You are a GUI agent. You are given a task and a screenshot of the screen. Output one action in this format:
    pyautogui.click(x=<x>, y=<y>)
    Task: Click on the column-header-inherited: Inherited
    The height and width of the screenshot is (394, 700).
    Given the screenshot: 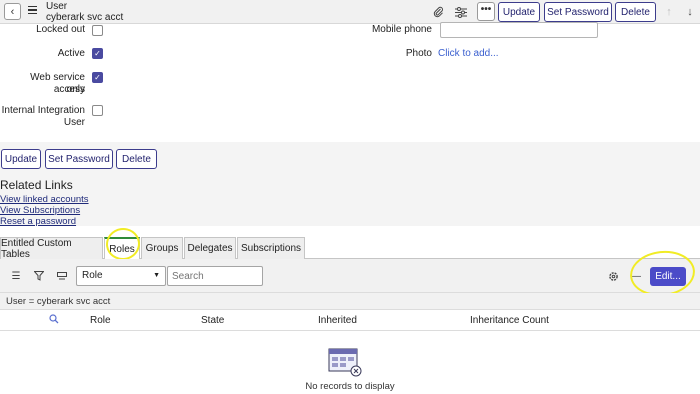 What is the action you would take?
    pyautogui.click(x=337, y=320)
    